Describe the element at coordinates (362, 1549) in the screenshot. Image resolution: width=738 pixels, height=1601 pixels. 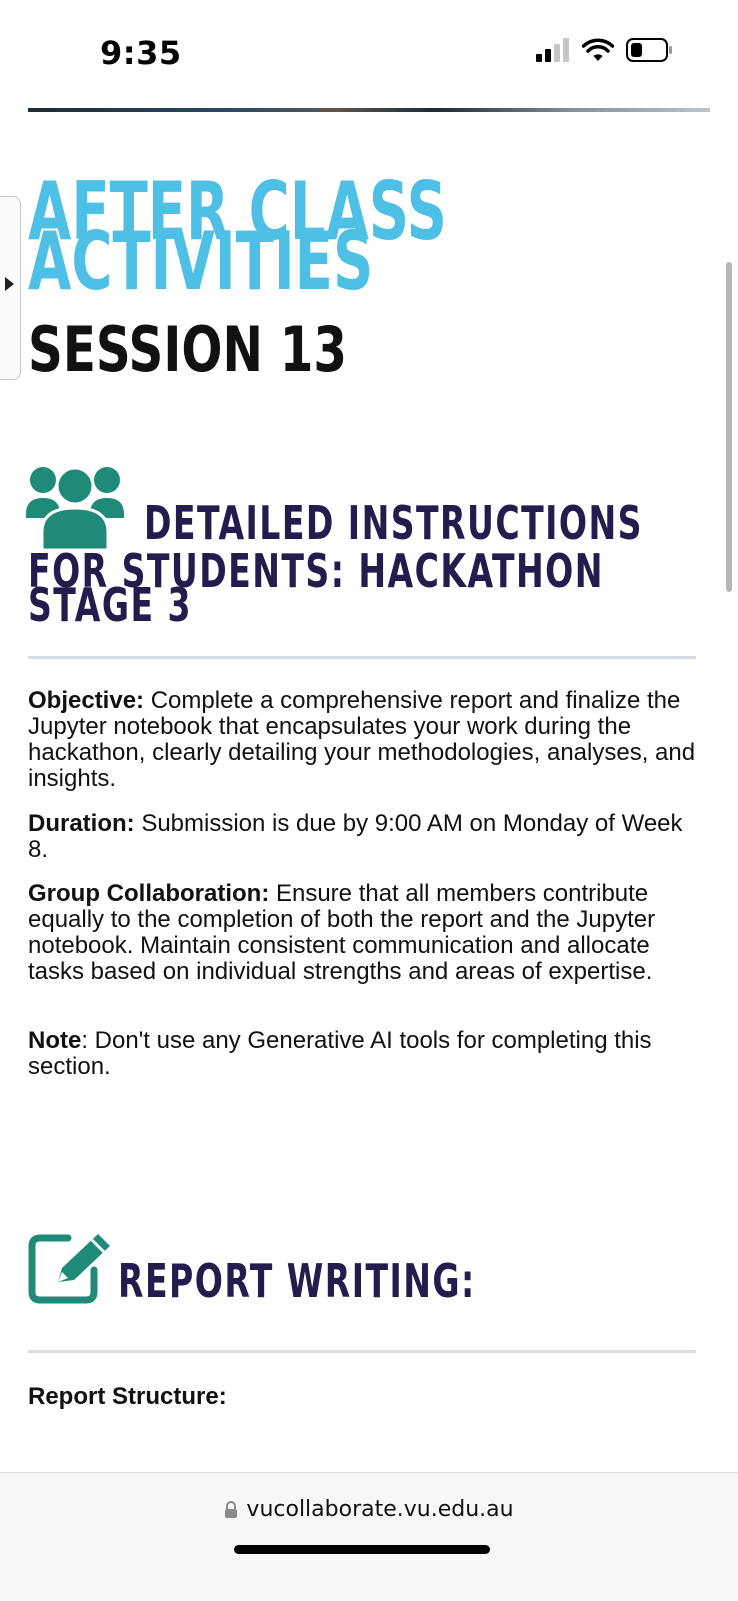
I see `home-indicator` at that location.